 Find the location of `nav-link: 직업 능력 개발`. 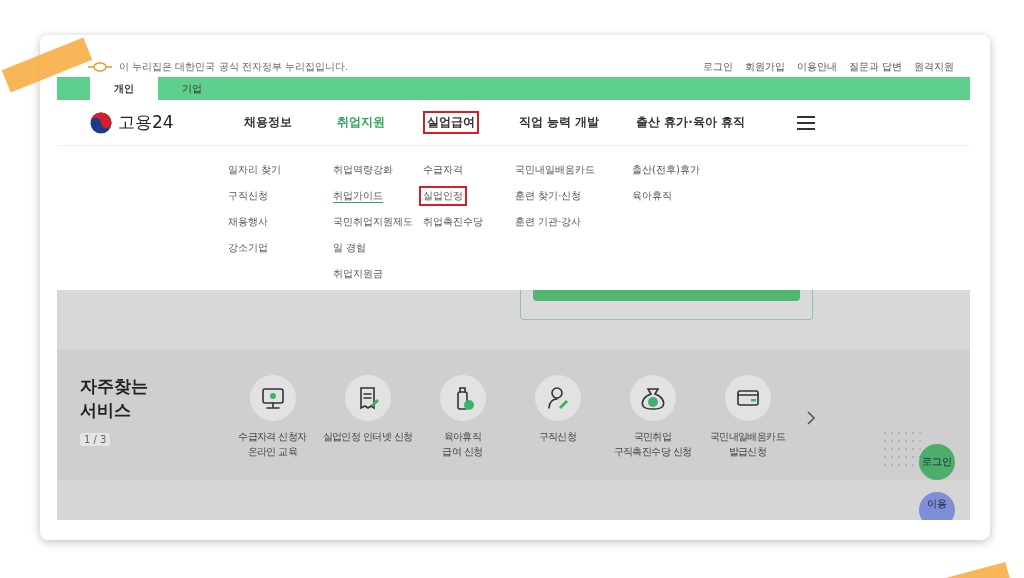

nav-link: 직업 능력 개발 is located at coordinates (559, 122).